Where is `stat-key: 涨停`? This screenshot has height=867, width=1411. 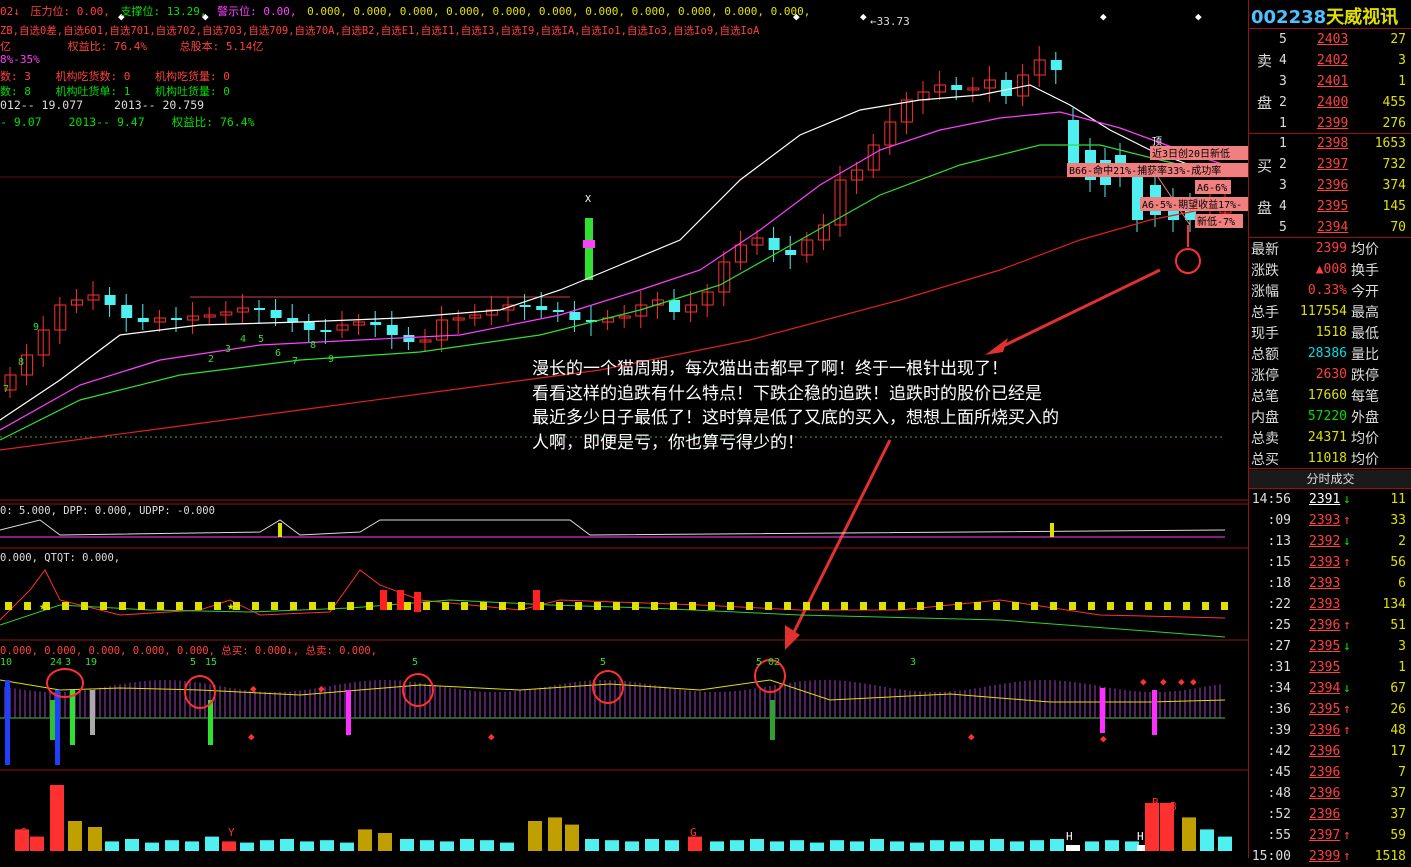
stat-key: 涨停 is located at coordinates (1265, 376).